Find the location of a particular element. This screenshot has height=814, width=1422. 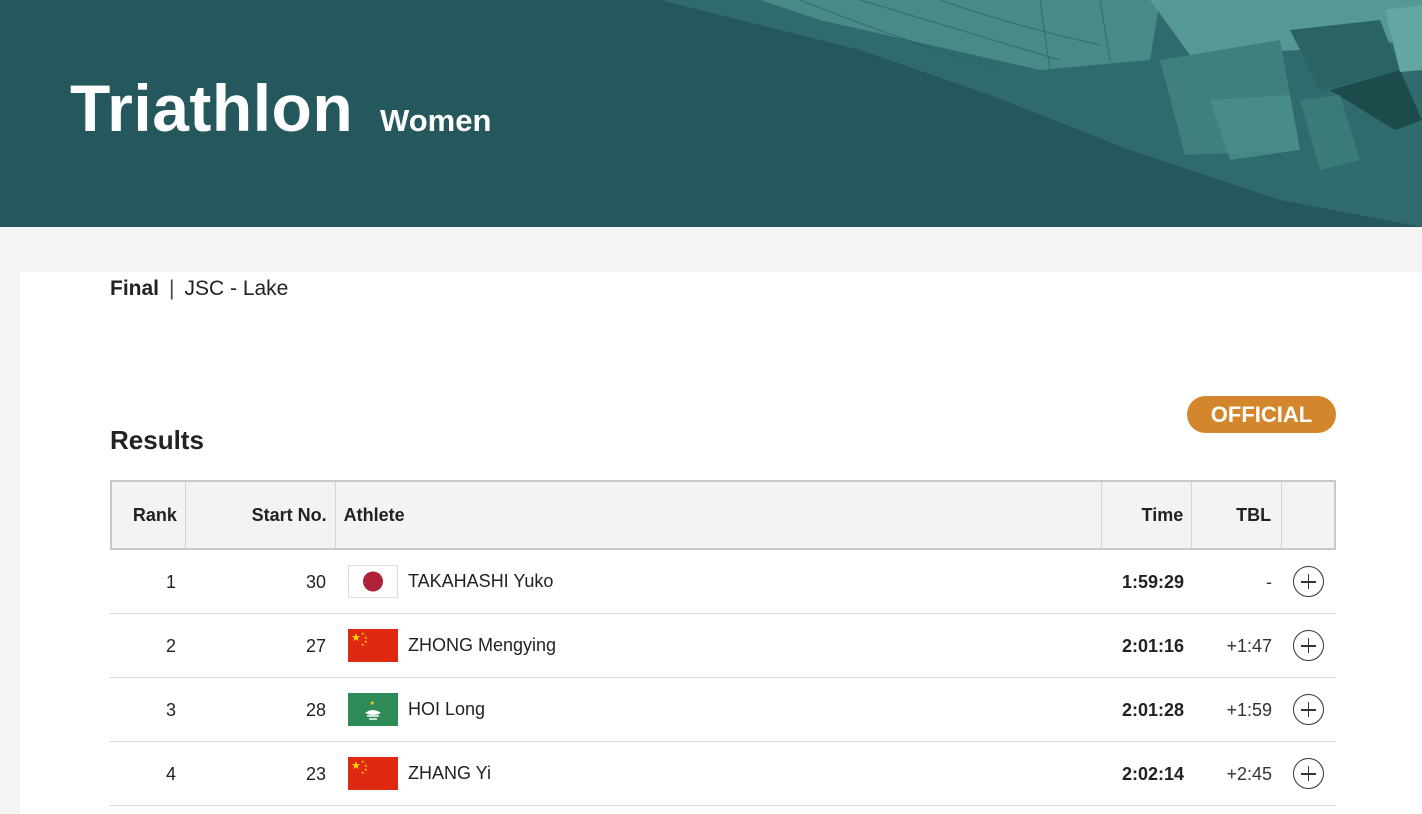

athlete-cell: TAKAHASHI Yuko is located at coordinates (718, 582).